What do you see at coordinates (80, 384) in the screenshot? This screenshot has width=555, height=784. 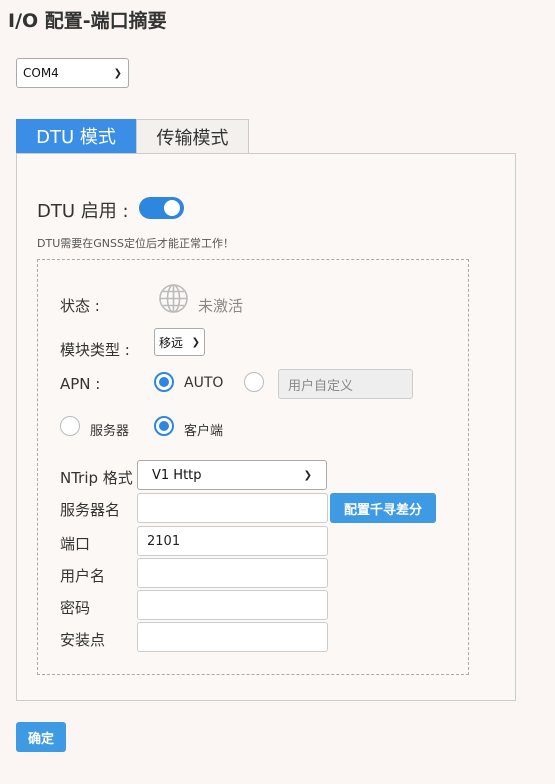 I see `apn-label: APN :` at bounding box center [80, 384].